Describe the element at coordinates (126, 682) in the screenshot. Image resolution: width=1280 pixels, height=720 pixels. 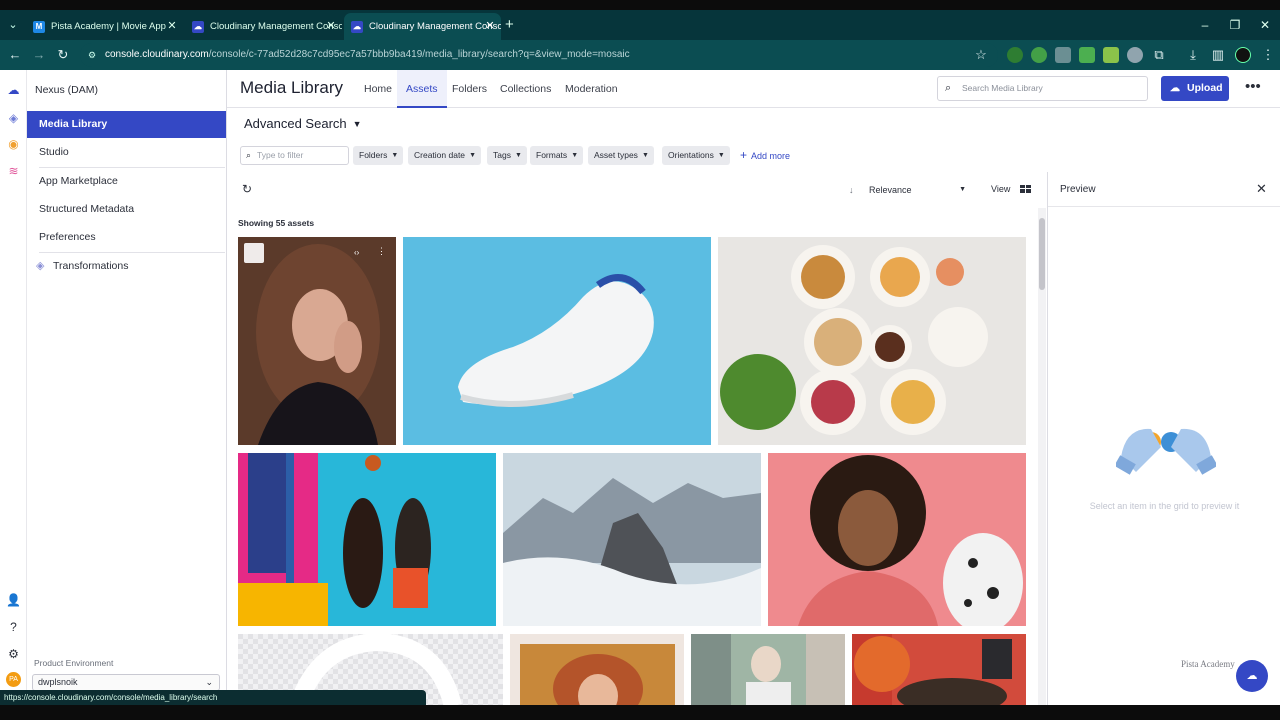
I see `product-environment-select: dwplsnoik ⌄` at that location.